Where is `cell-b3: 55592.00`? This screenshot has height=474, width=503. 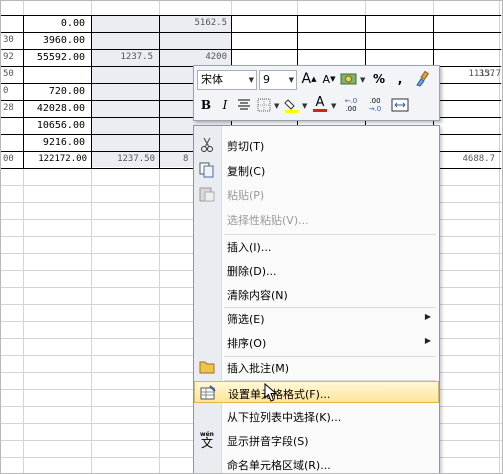
cell-b3: 55592.00 is located at coordinates (55, 57).